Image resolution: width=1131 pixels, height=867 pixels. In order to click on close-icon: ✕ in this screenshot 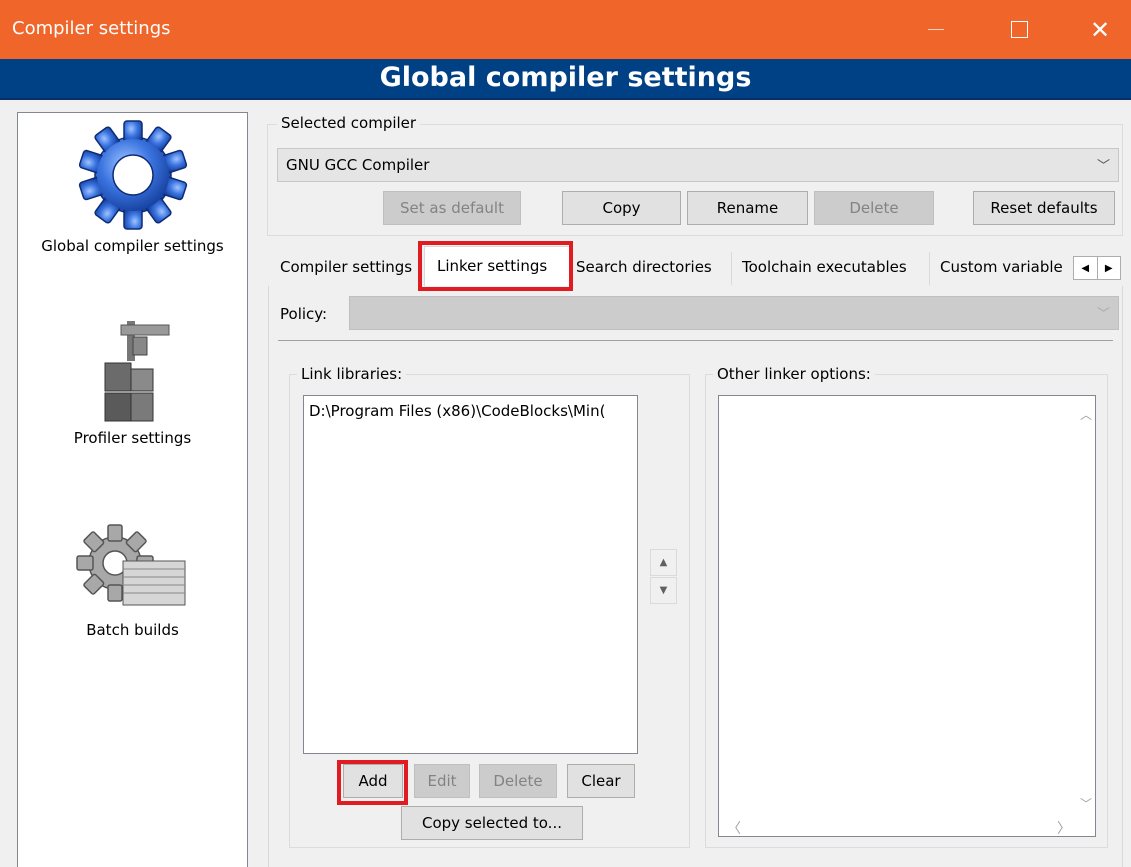, I will do `click(1100, 29)`.